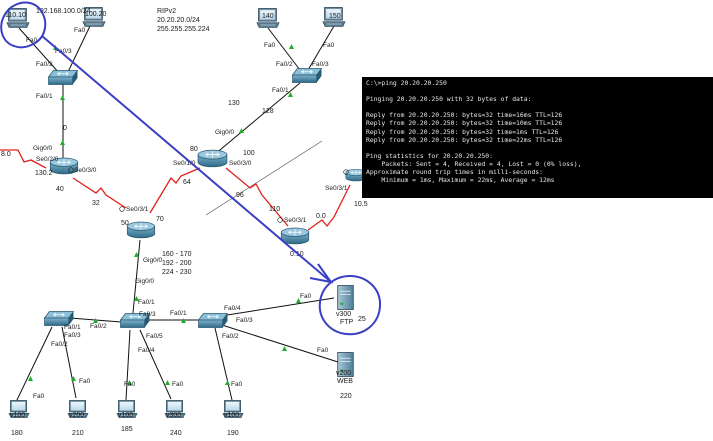  I want to click on port-se0-3-1-r4: Se0/3/1, so click(295, 220).